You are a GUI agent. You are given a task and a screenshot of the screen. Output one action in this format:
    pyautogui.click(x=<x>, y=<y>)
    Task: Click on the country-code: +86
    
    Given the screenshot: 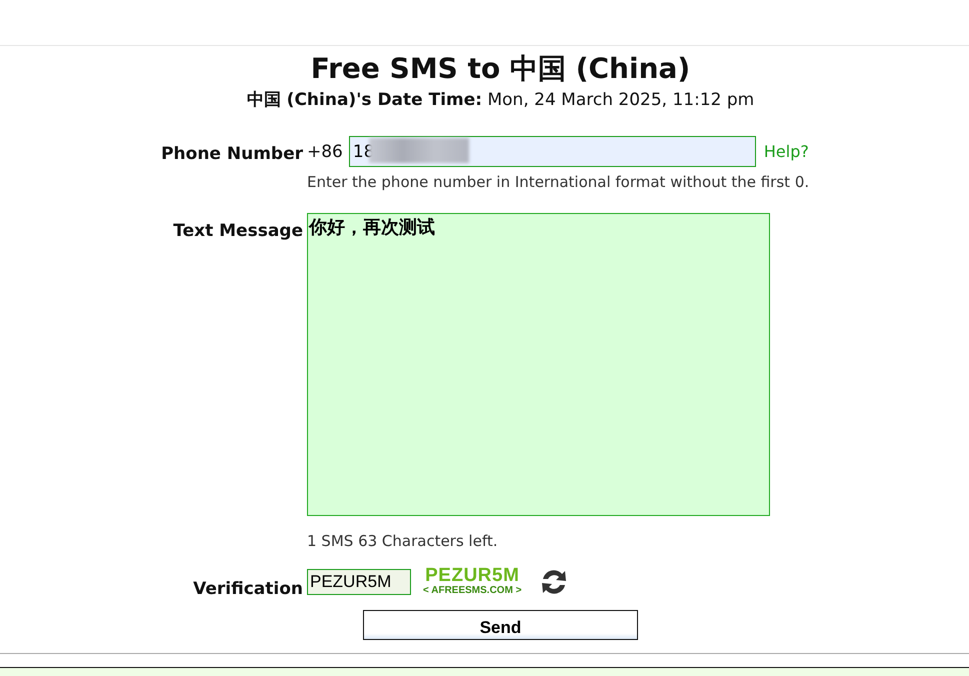 What is the action you would take?
    pyautogui.click(x=325, y=152)
    